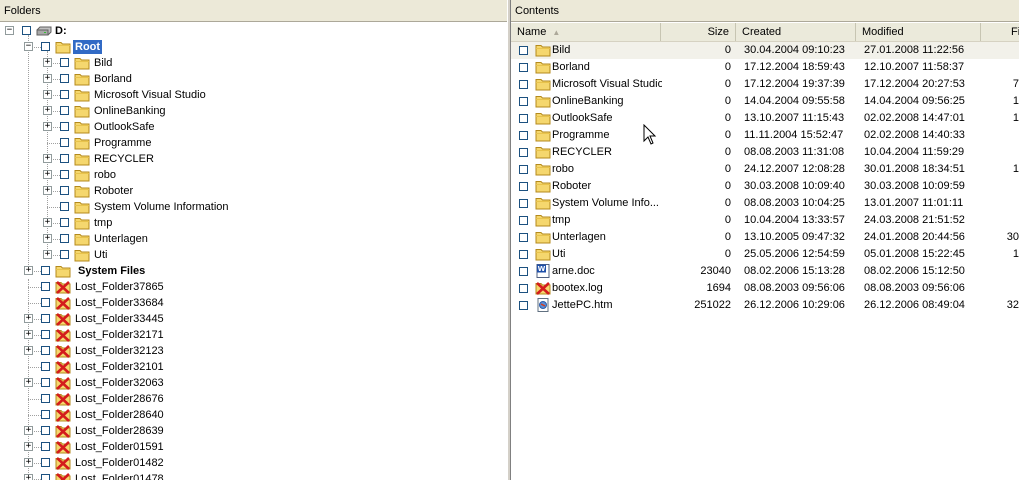 The image size is (1019, 480). What do you see at coordinates (586, 32) in the screenshot?
I see `column-name: Name ▲` at bounding box center [586, 32].